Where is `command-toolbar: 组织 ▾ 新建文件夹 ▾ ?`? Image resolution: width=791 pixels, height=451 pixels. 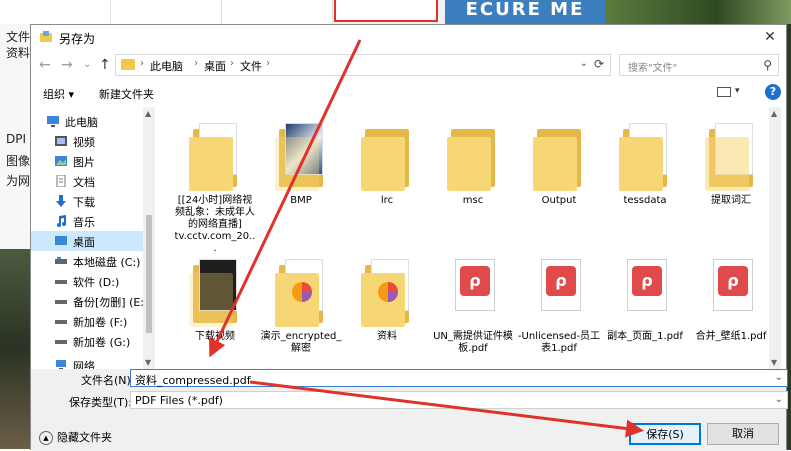 command-toolbar: 组织 ▾ 新建文件夹 ▾ ? is located at coordinates (408, 93).